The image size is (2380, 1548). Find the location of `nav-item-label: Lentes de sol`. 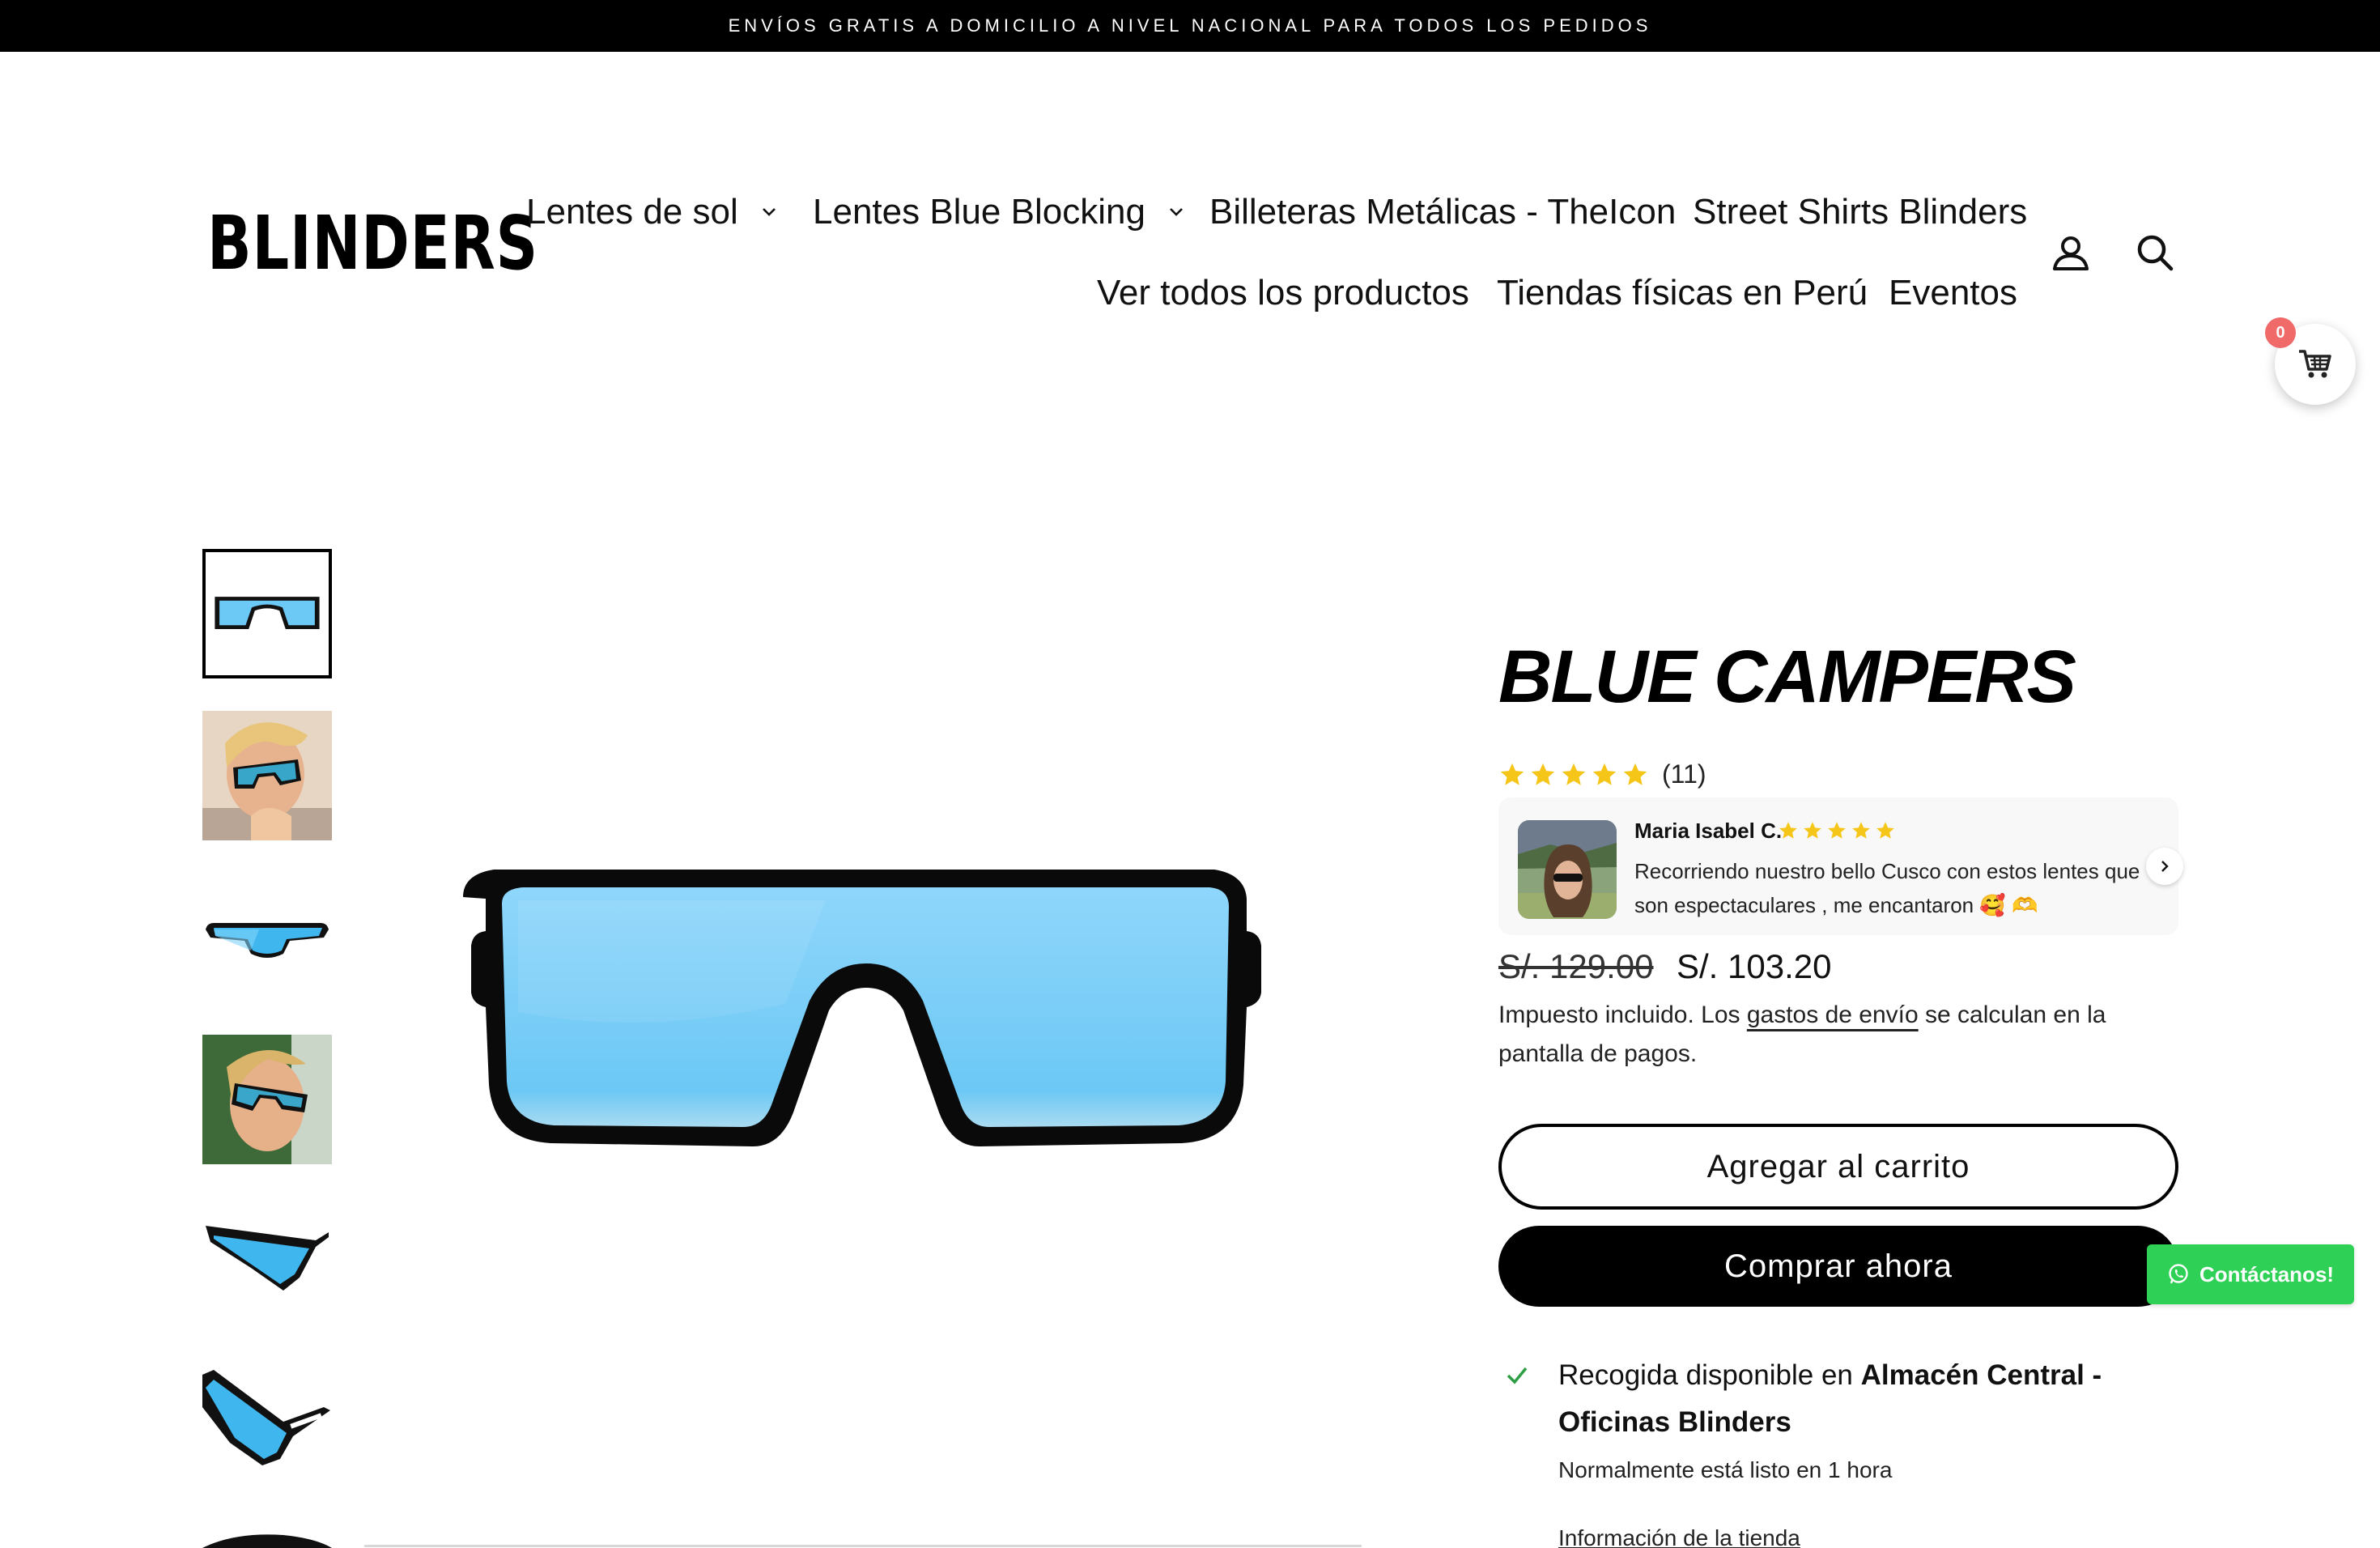

nav-item-label: Lentes de sol is located at coordinates (632, 212).